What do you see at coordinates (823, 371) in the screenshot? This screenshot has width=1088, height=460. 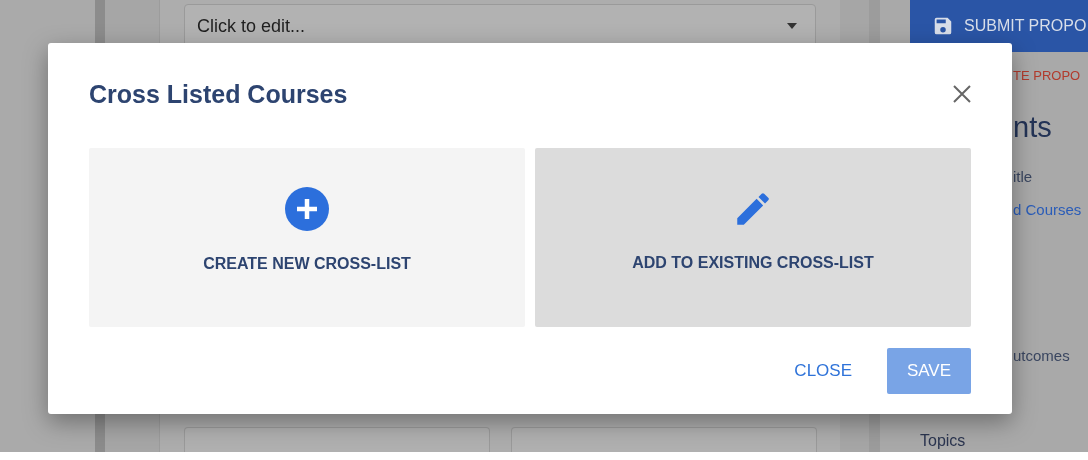 I see `close-button: CLOSE` at bounding box center [823, 371].